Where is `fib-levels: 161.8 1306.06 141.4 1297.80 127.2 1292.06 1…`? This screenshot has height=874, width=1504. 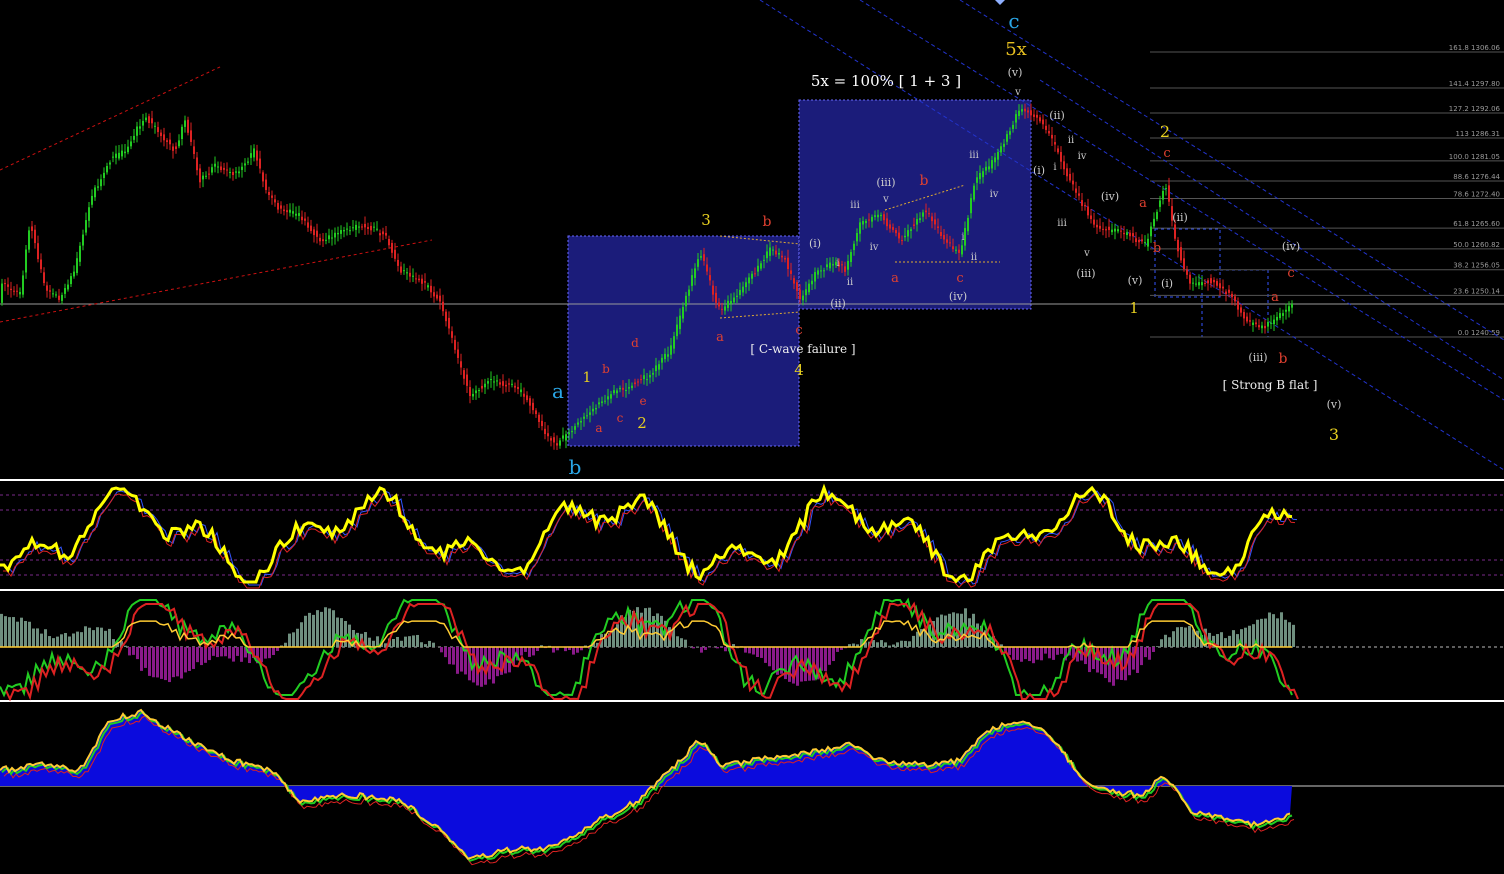
fib-levels: 161.8 1306.06 141.4 1297.80 127.2 1292.06 1… is located at coordinates (1327, 191).